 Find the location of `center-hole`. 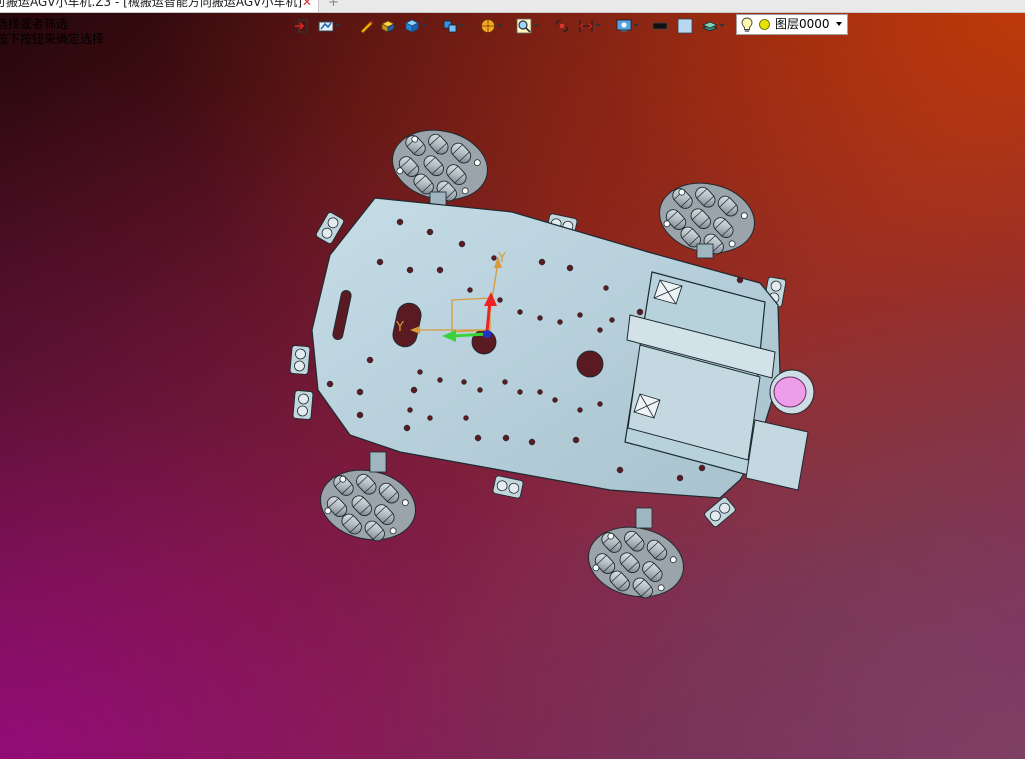

center-hole is located at coordinates (590, 364).